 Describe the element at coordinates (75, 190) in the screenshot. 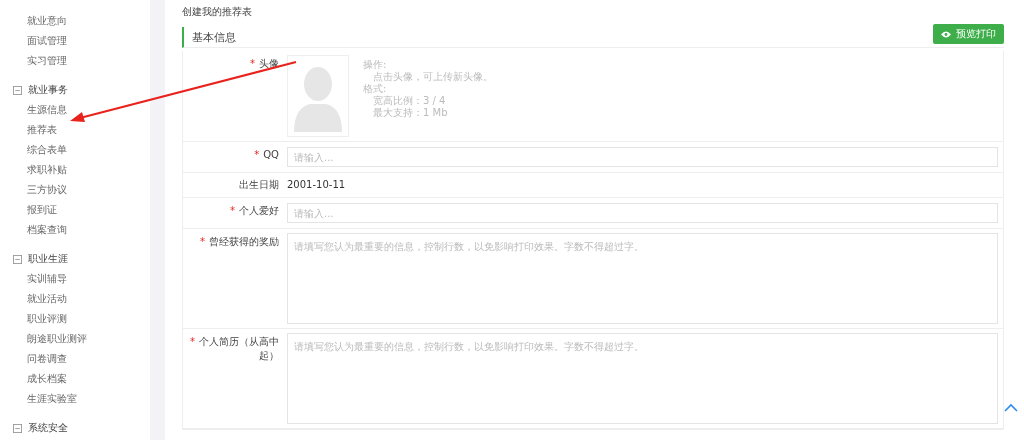

I see `sidebar-item: 三方协议` at that location.